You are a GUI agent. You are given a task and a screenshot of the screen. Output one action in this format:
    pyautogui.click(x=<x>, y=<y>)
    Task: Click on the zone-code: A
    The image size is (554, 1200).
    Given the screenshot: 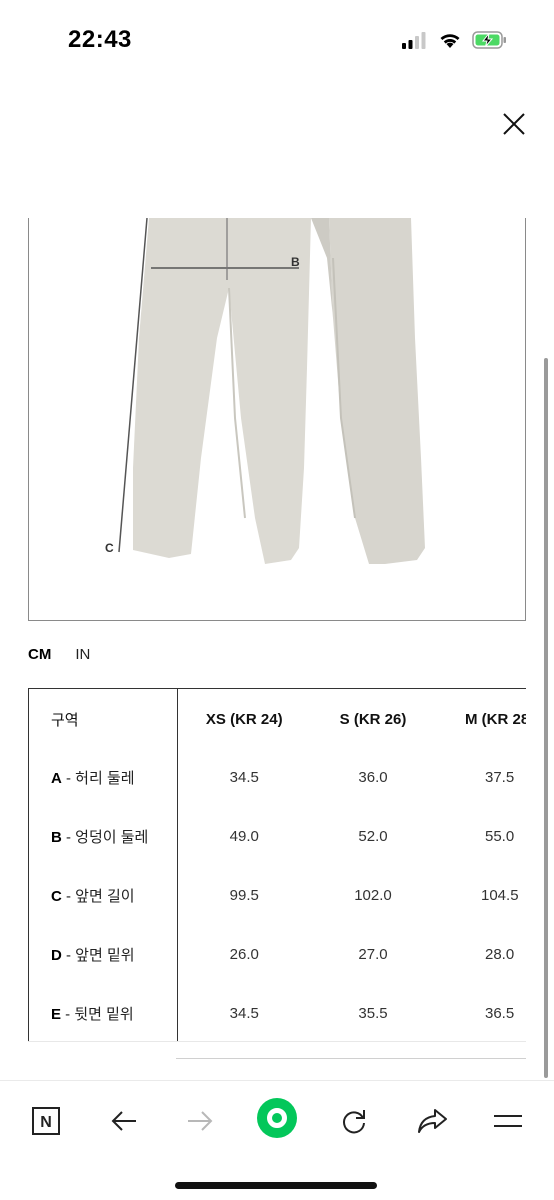 What is the action you would take?
    pyautogui.click(x=56, y=778)
    